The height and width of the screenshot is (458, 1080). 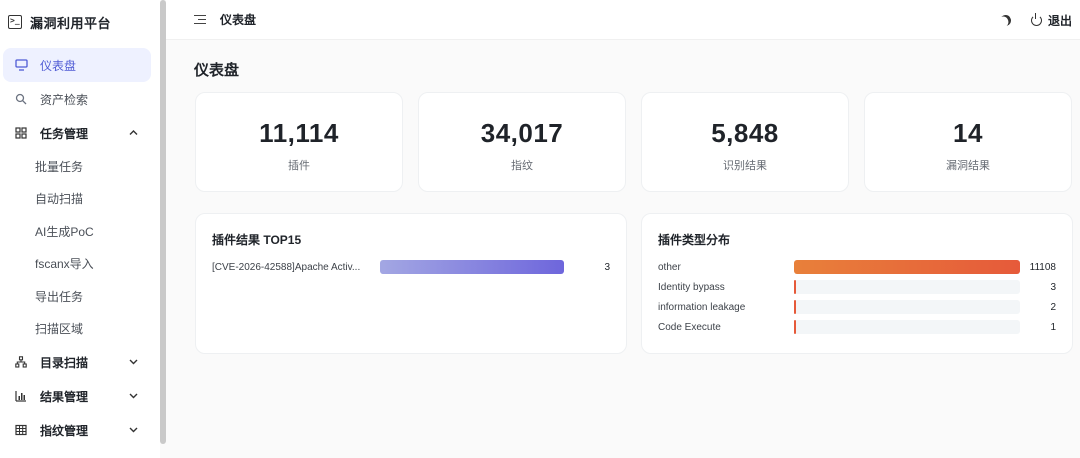 I want to click on power-icon, so click(x=1036, y=19).